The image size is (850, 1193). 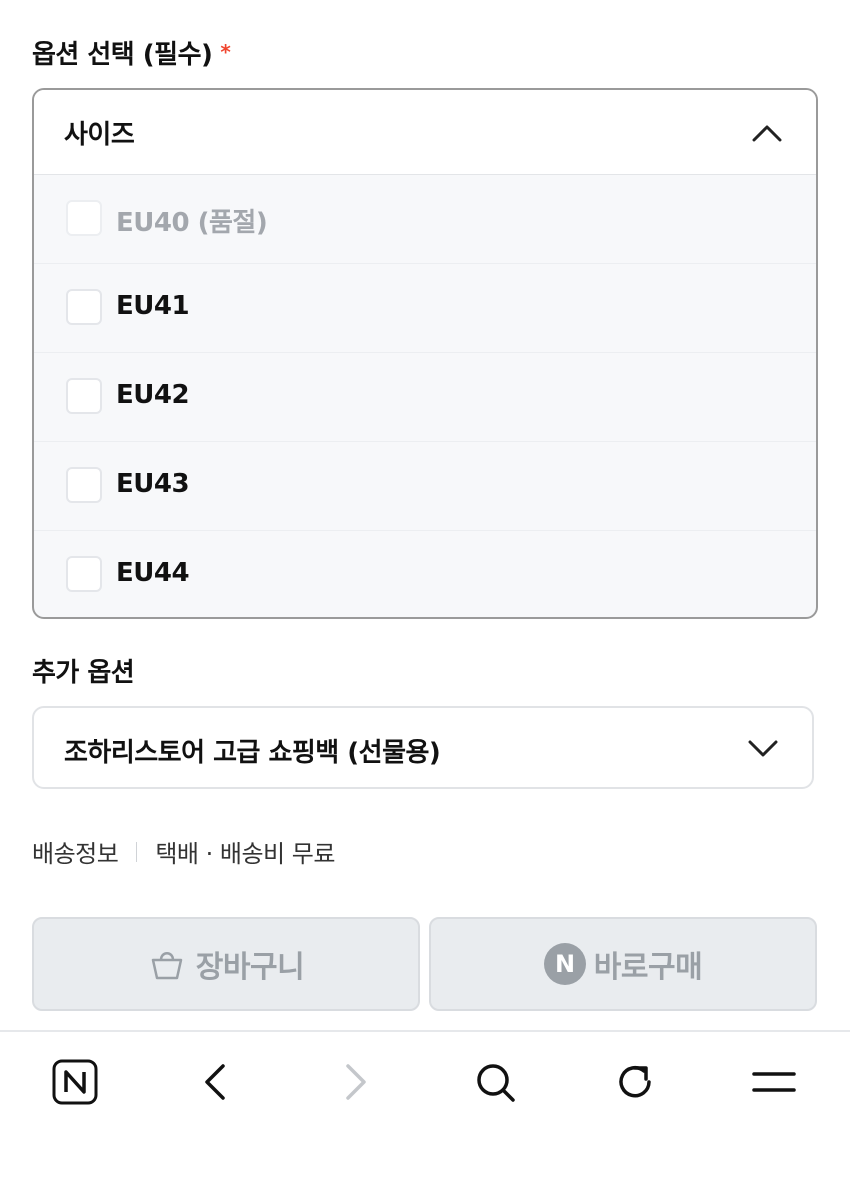 I want to click on delivery-info: 배송정보 택배 · 배송비 무료, so click(x=183, y=851).